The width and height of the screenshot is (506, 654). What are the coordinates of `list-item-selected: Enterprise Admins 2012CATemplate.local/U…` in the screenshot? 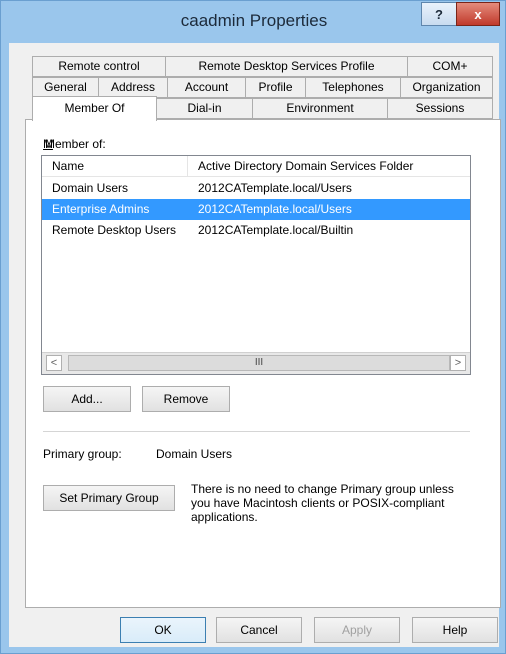 It's located at (256, 209).